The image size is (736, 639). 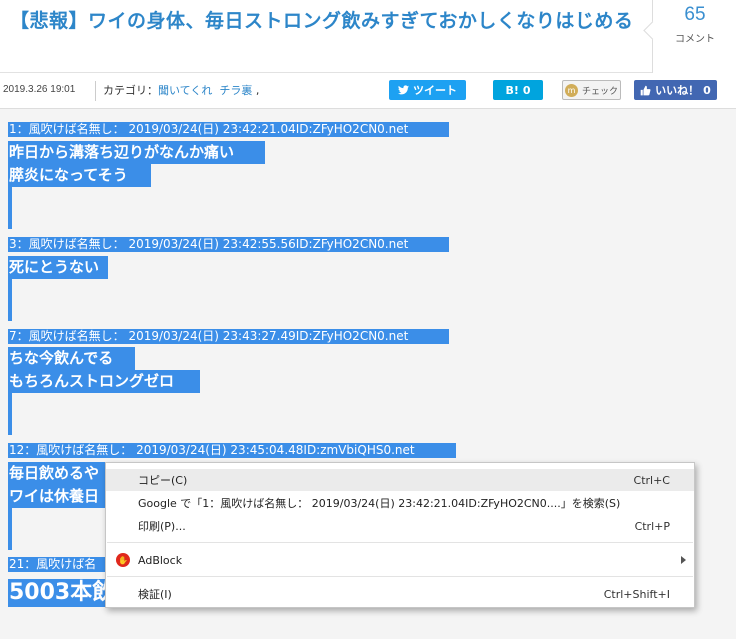 I want to click on mixi-label: チェック, so click(x=599, y=91).